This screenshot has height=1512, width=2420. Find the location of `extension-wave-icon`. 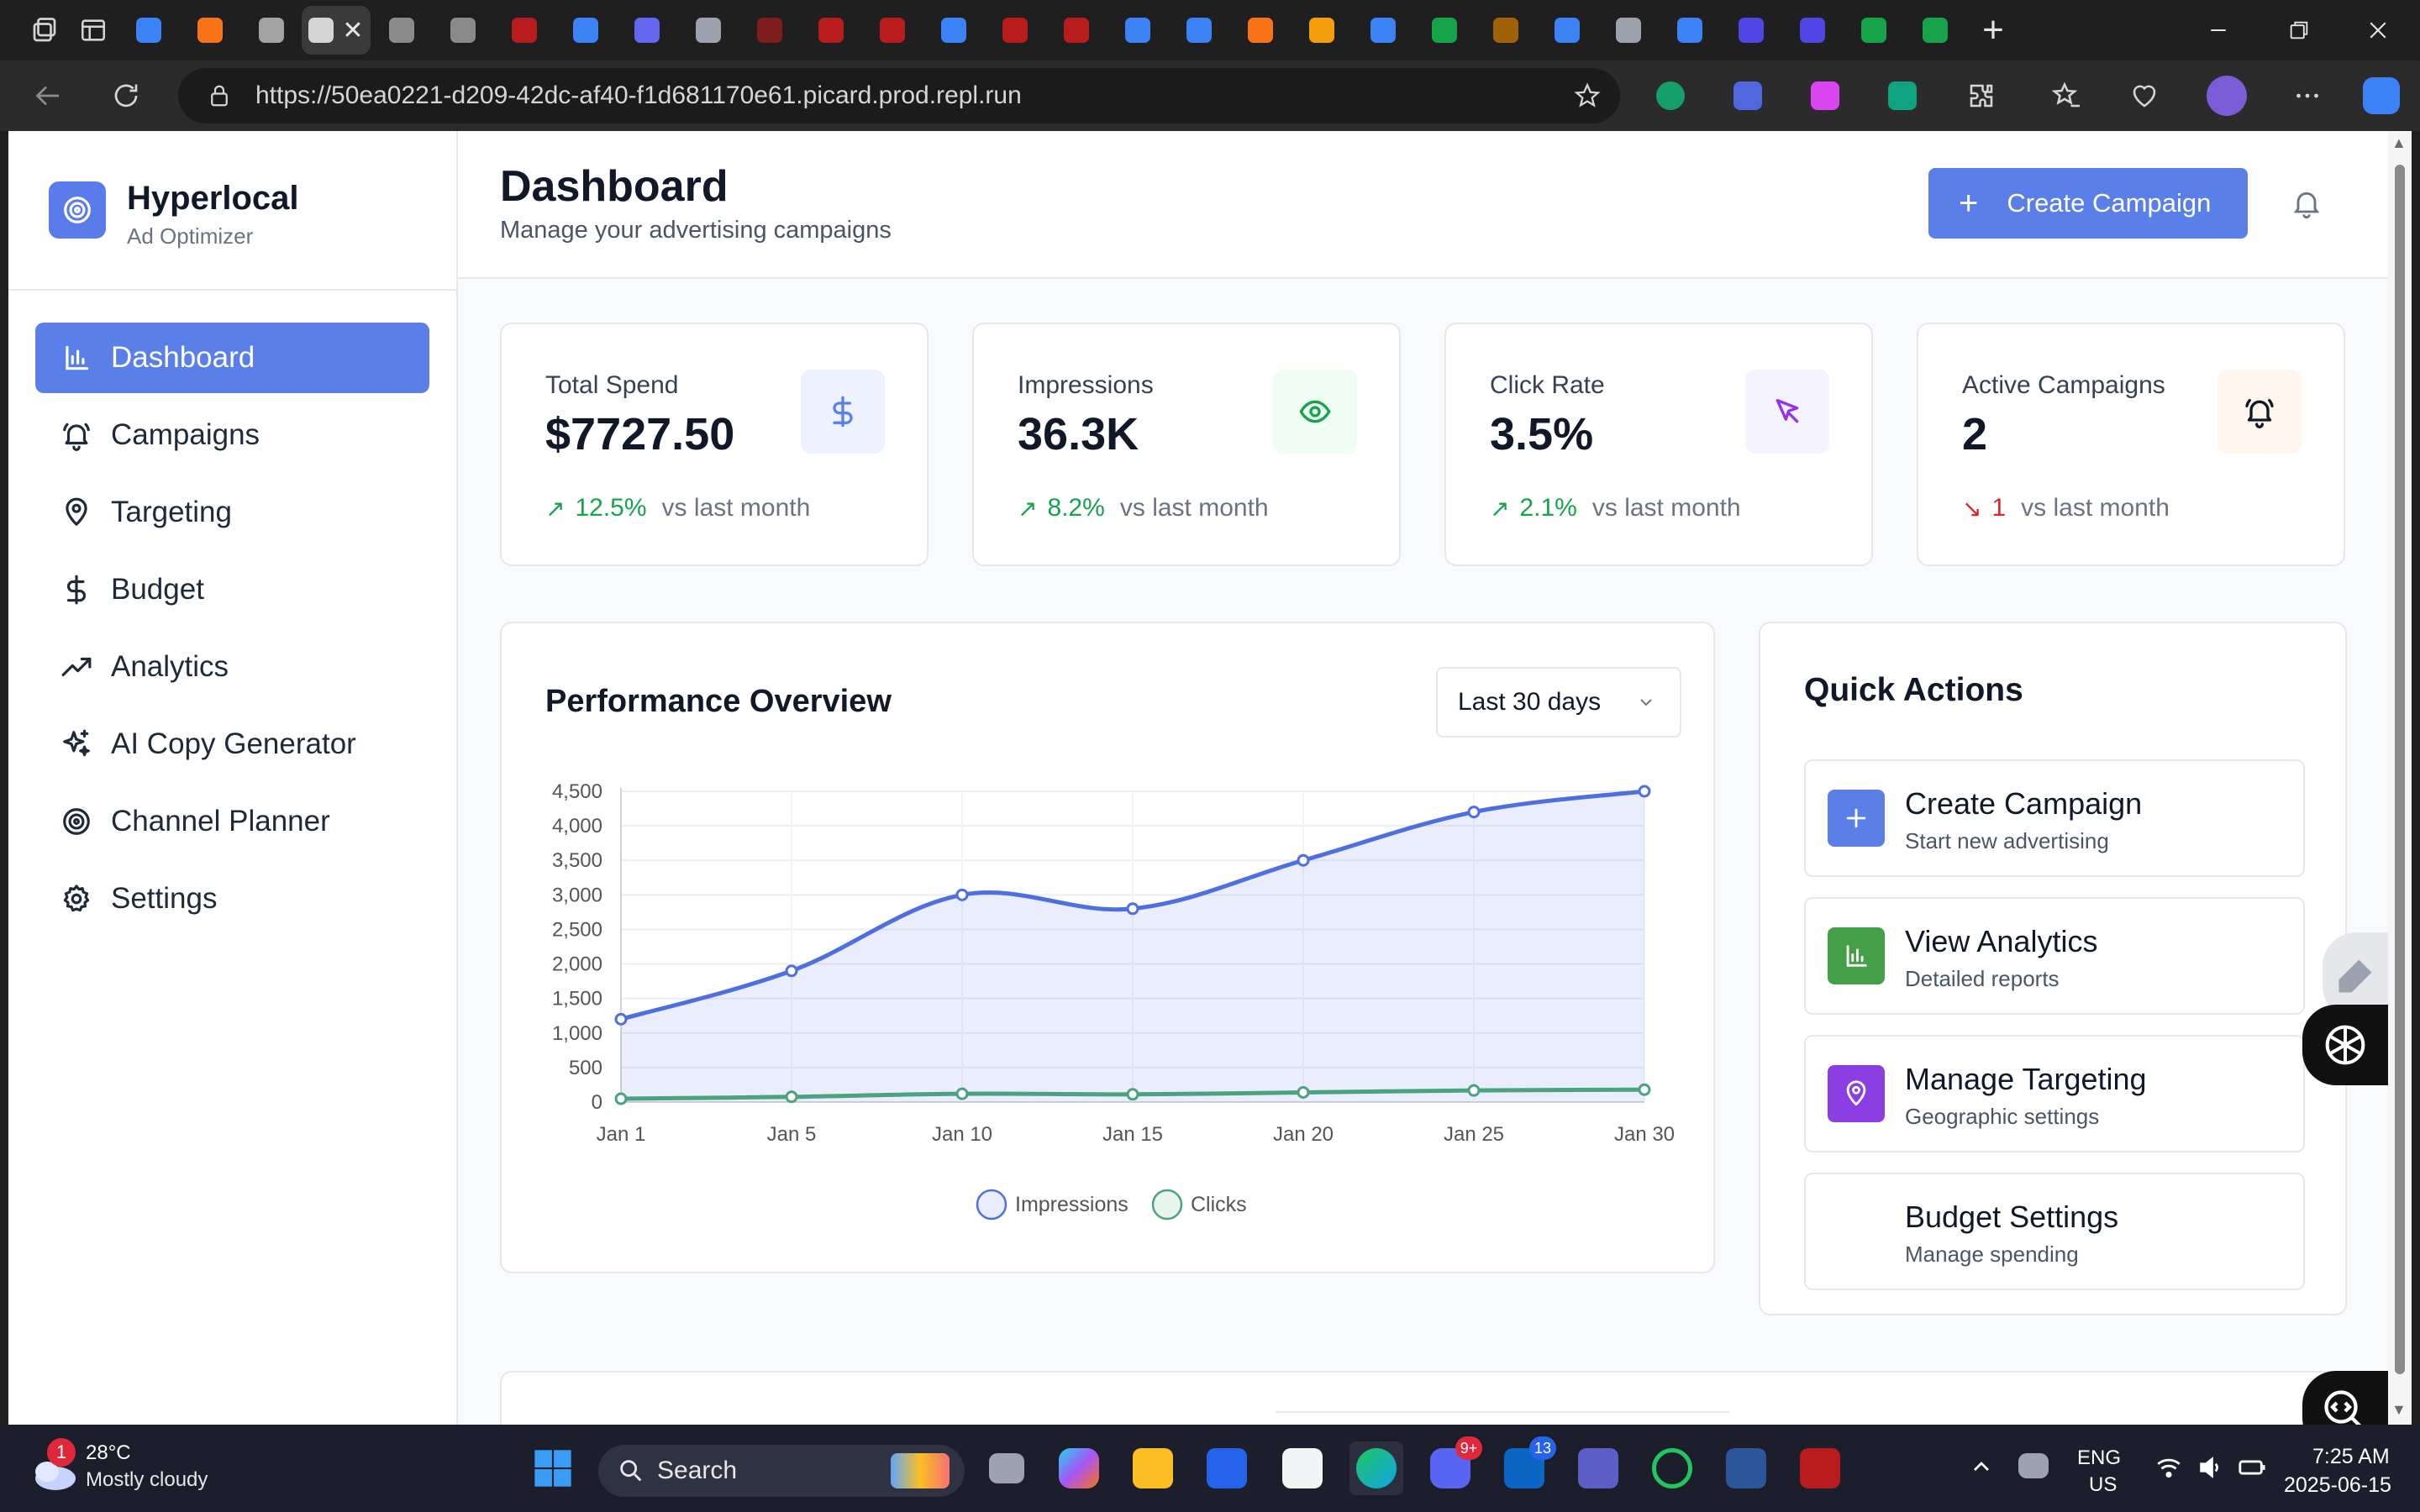

extension-wave-icon is located at coordinates (1747, 95).